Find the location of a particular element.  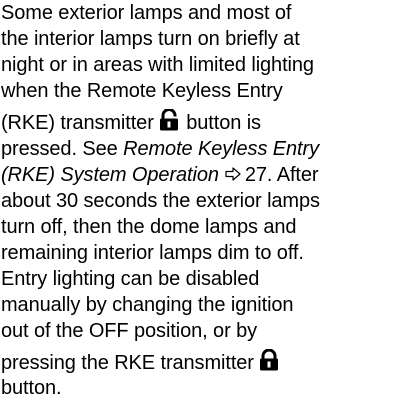

page-reference-arrow-icon is located at coordinates (233, 174).